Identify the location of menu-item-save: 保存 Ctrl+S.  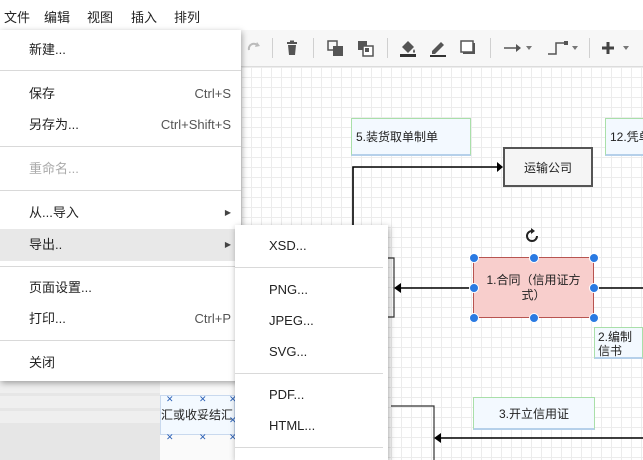
(120, 94).